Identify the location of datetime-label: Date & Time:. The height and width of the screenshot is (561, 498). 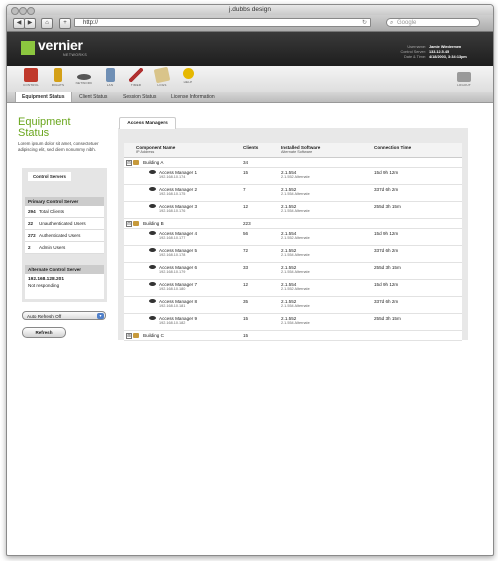
(415, 56).